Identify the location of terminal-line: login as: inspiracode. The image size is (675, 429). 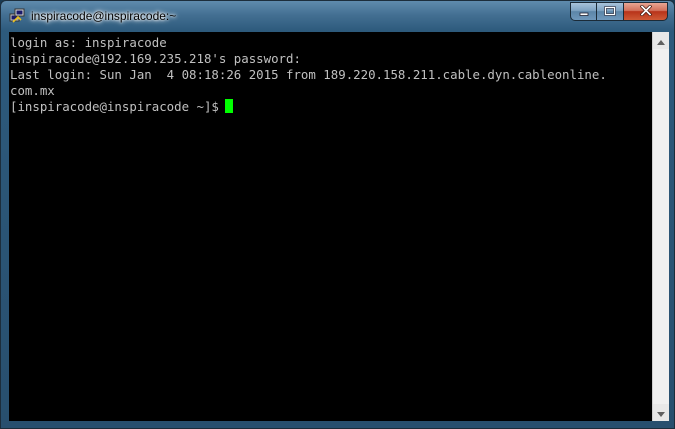
(88, 42).